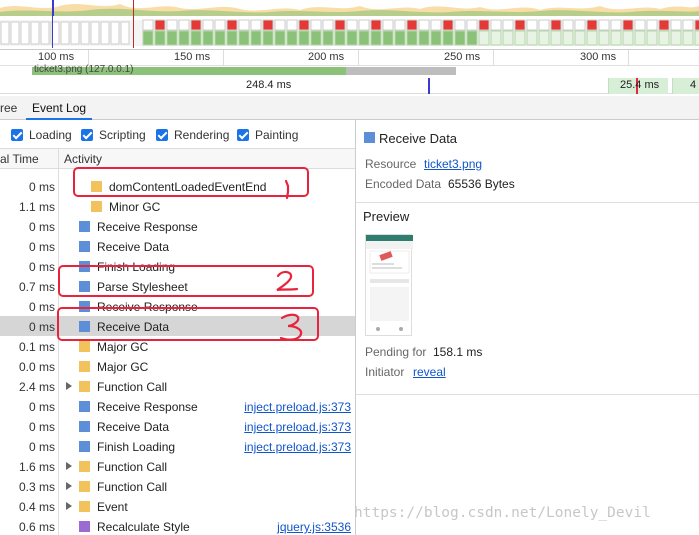 Image resolution: width=699 pixels, height=535 pixels. What do you see at coordinates (87, 135) in the screenshot?
I see `scripting-checkbox` at bounding box center [87, 135].